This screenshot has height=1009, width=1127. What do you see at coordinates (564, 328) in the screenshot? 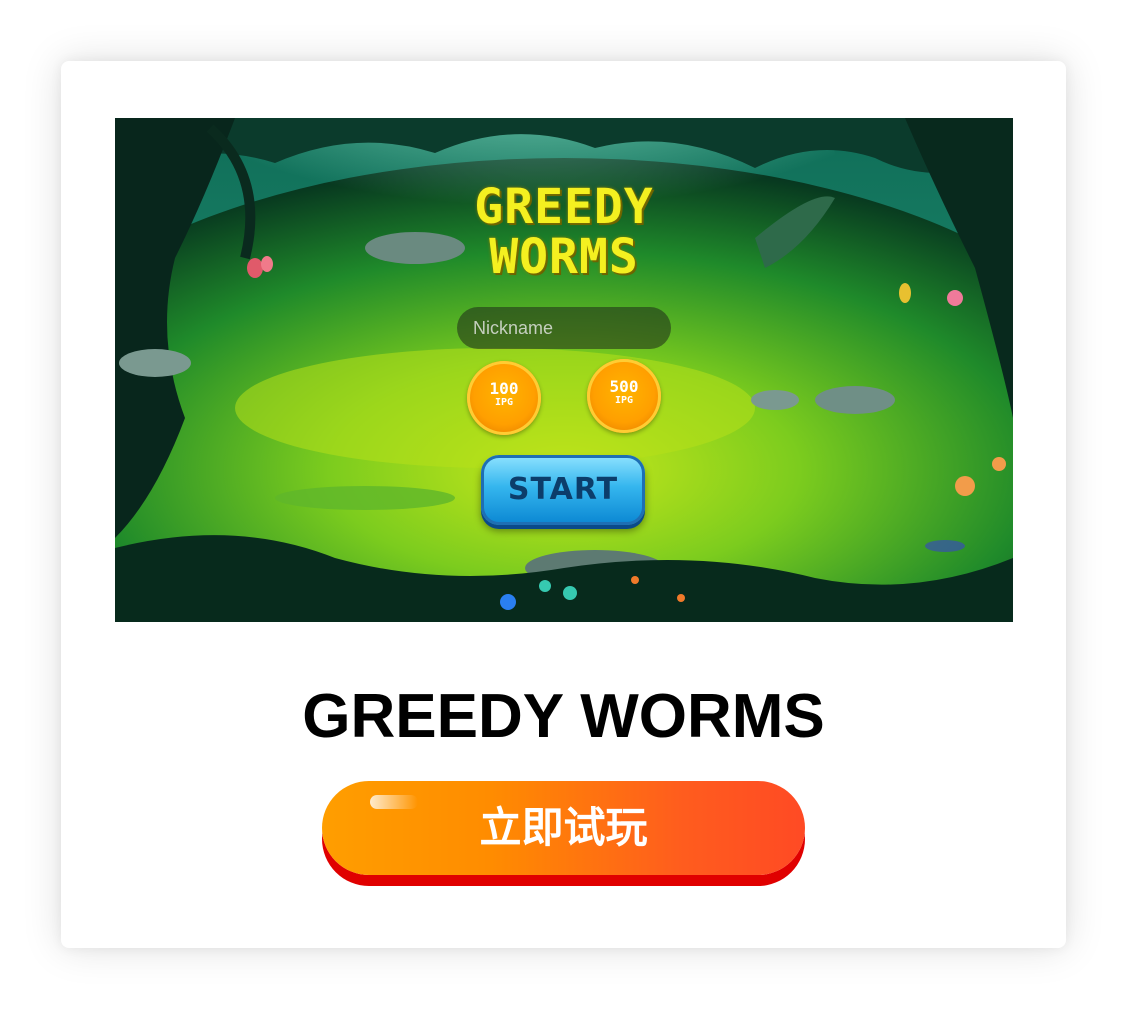
I see `nickname-input` at bounding box center [564, 328].